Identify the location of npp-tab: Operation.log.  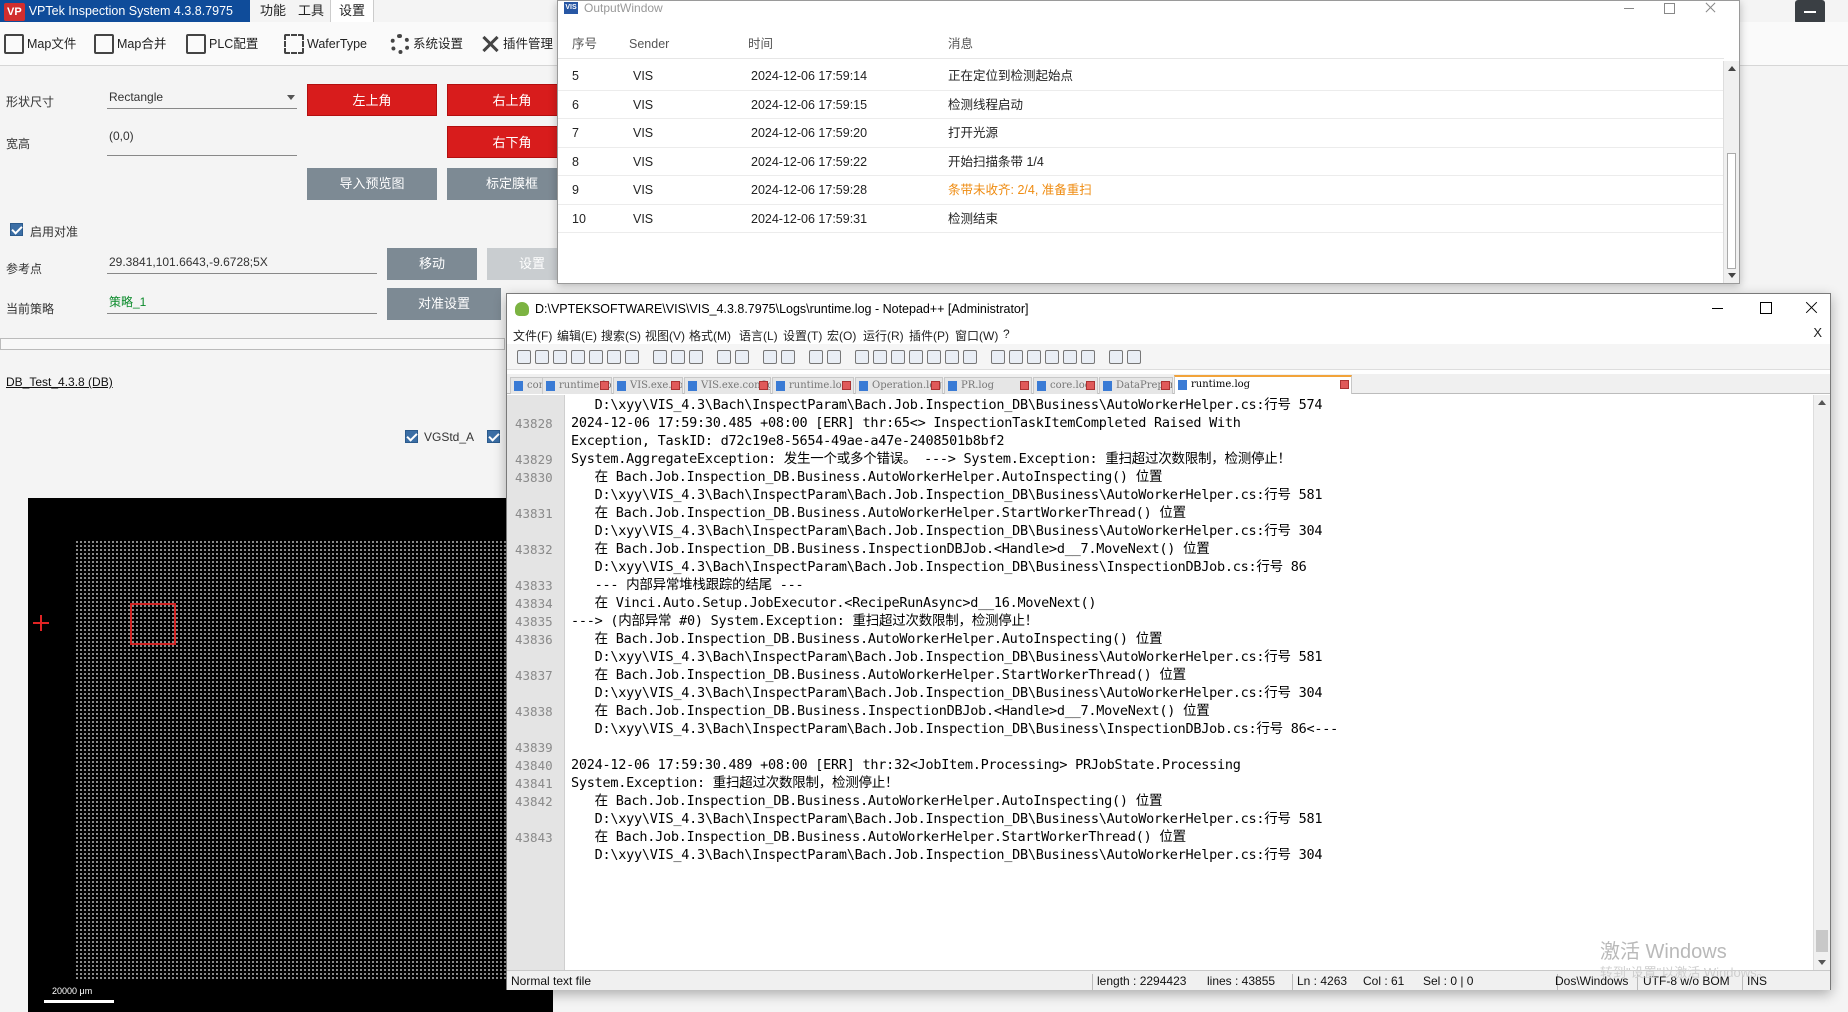
(899, 385).